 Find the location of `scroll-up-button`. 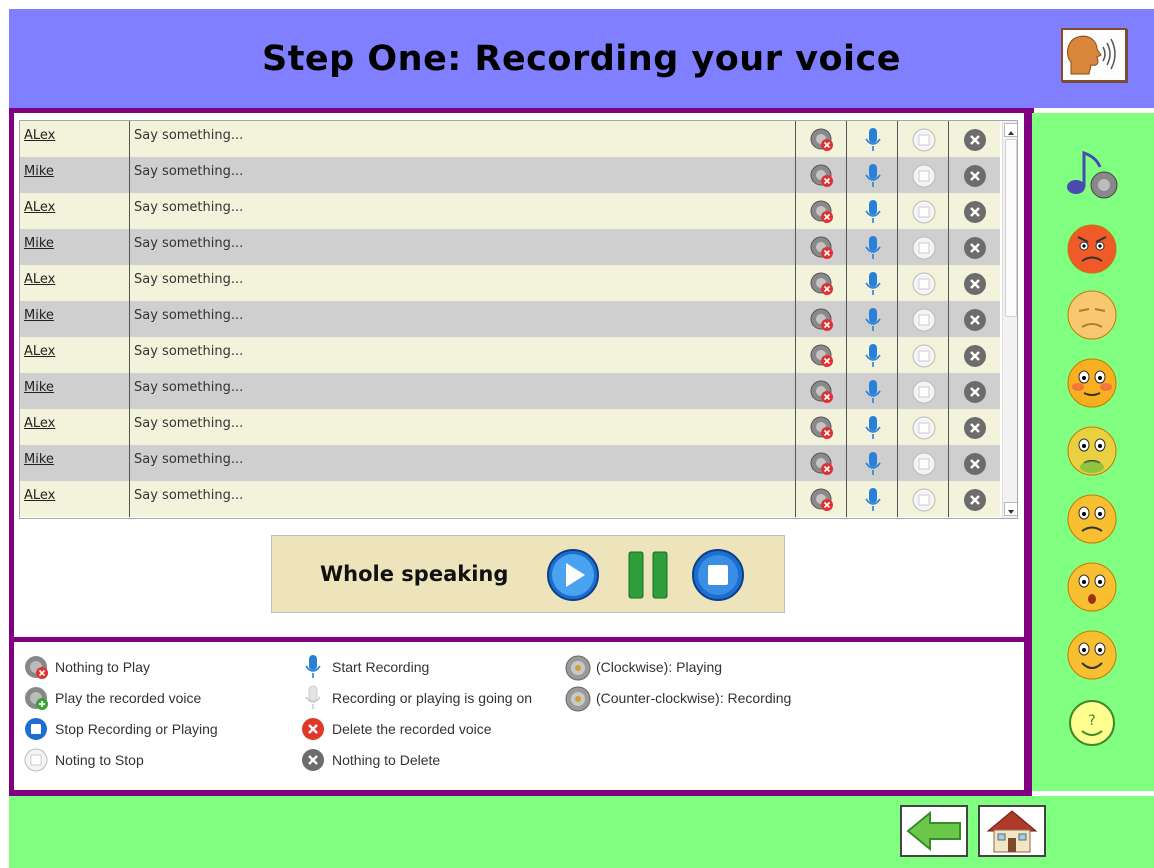

scroll-up-button is located at coordinates (1010, 130).